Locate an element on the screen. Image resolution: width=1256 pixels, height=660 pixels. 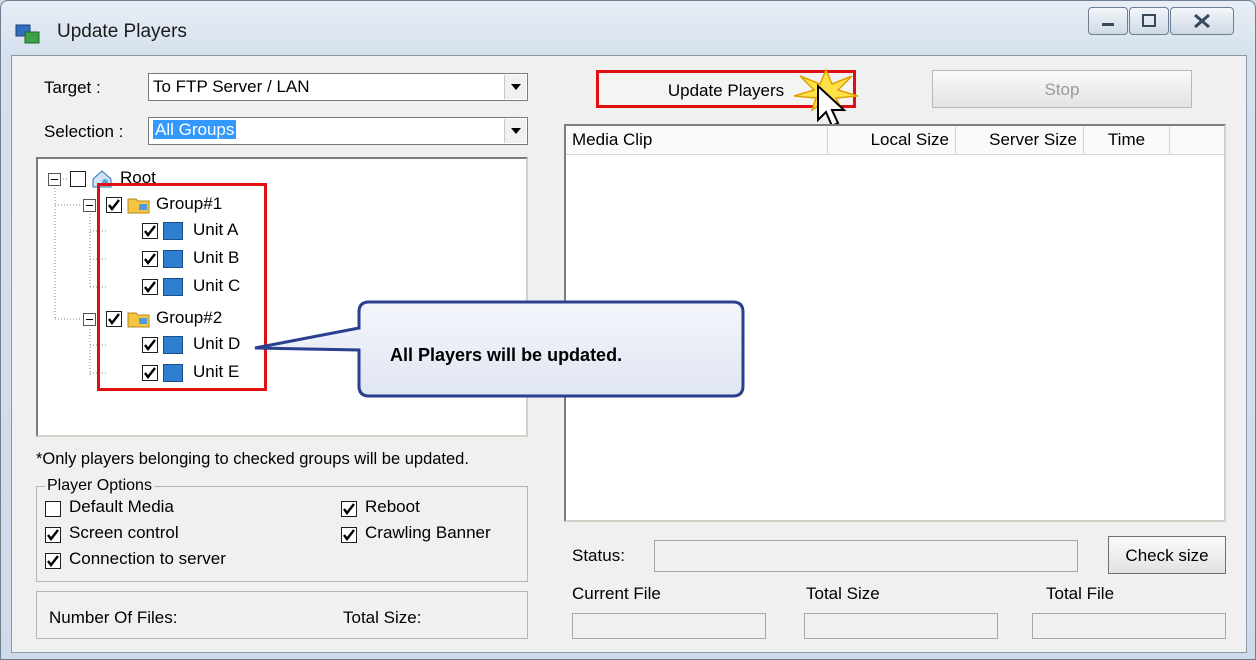
summary-total-size-label: Total Size: is located at coordinates (382, 617).